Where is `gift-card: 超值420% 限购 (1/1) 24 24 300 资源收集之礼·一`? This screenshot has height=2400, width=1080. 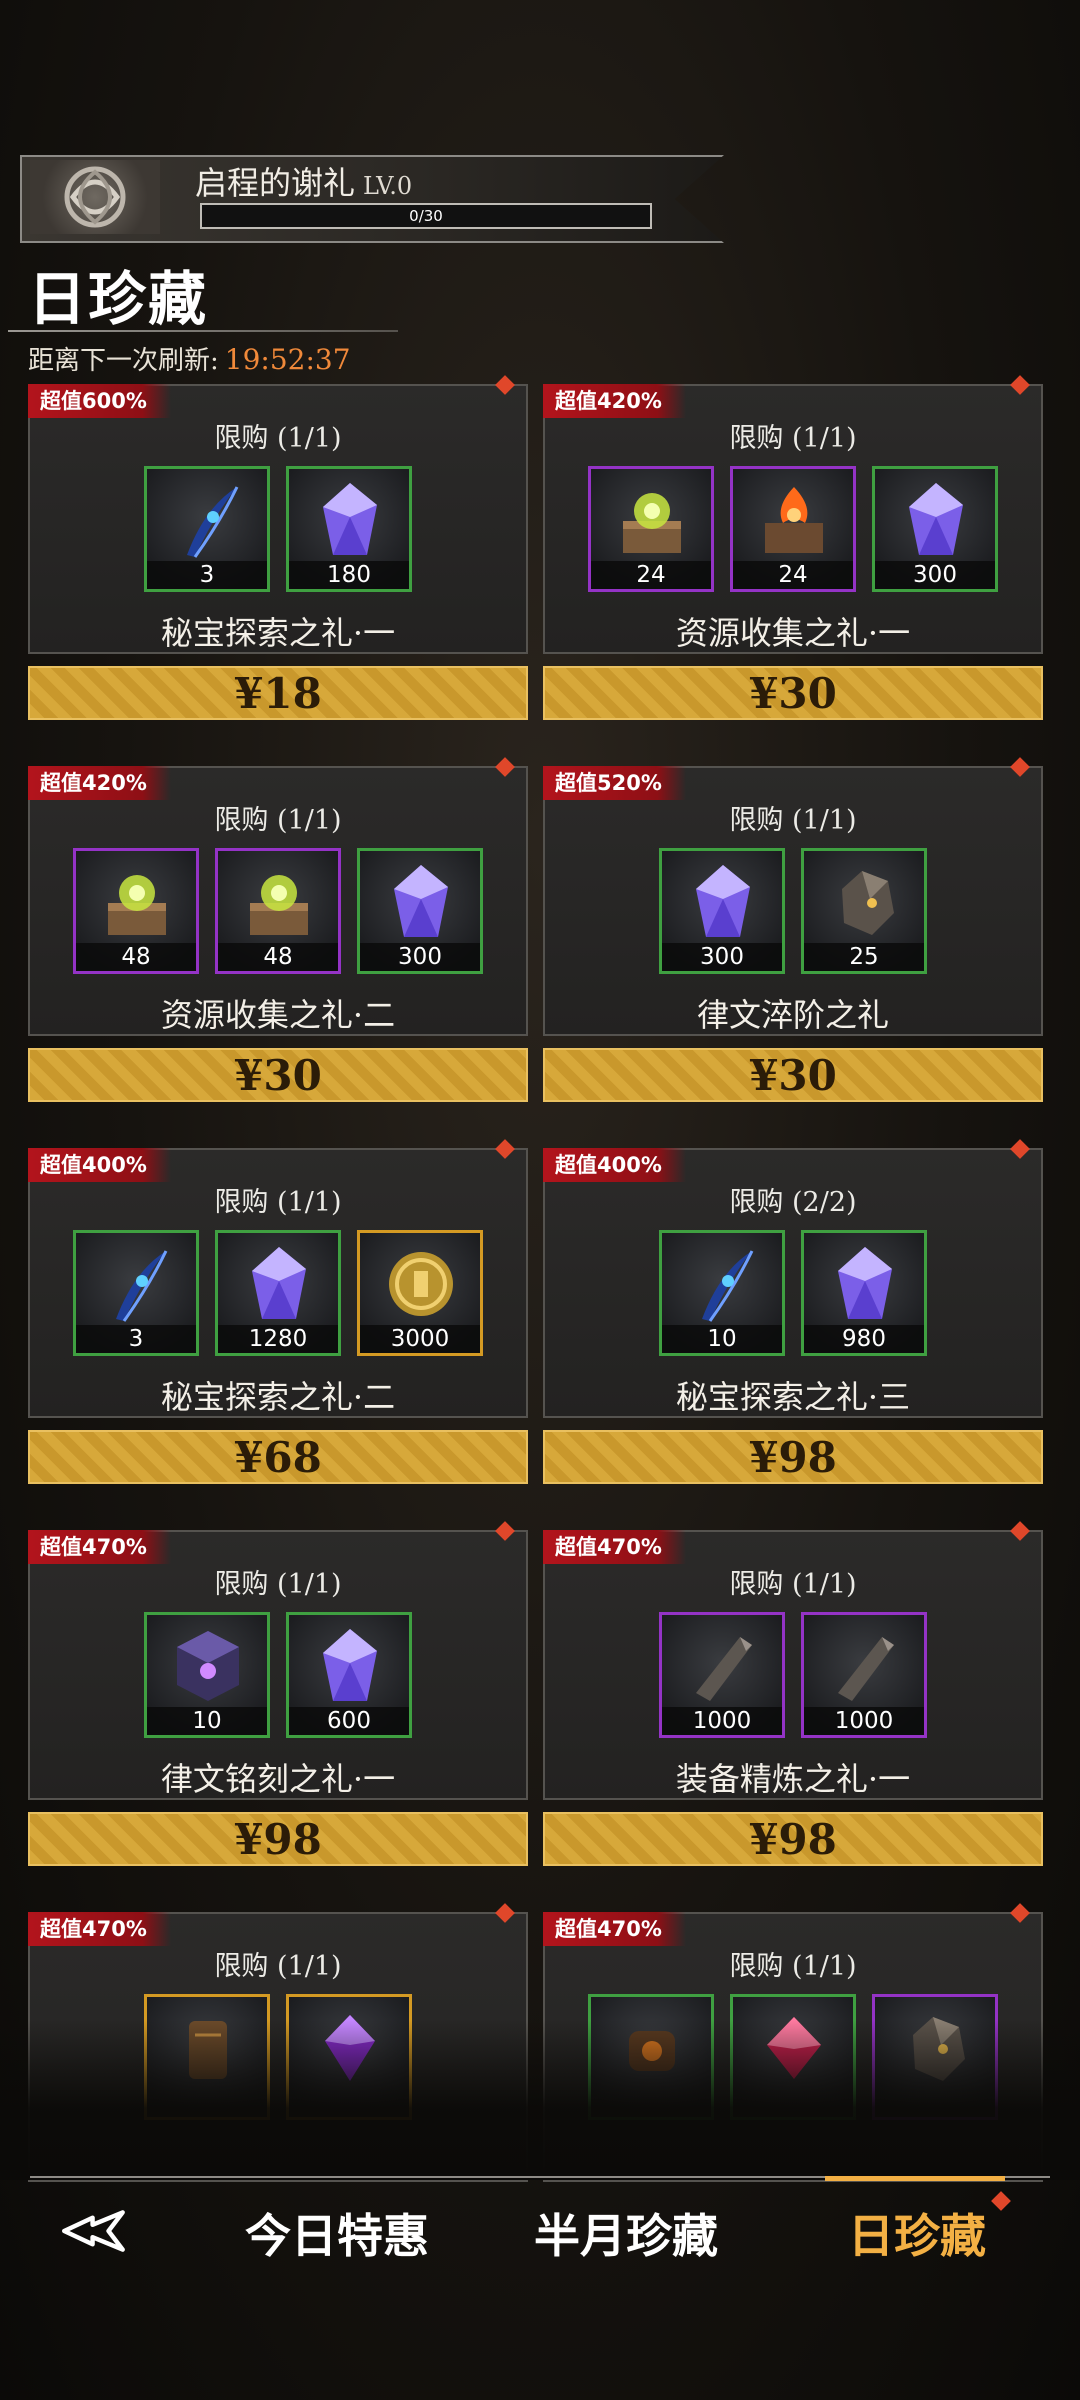 gift-card: 超值420% 限购 (1/1) 24 24 300 资源收集之礼·一 is located at coordinates (793, 514).